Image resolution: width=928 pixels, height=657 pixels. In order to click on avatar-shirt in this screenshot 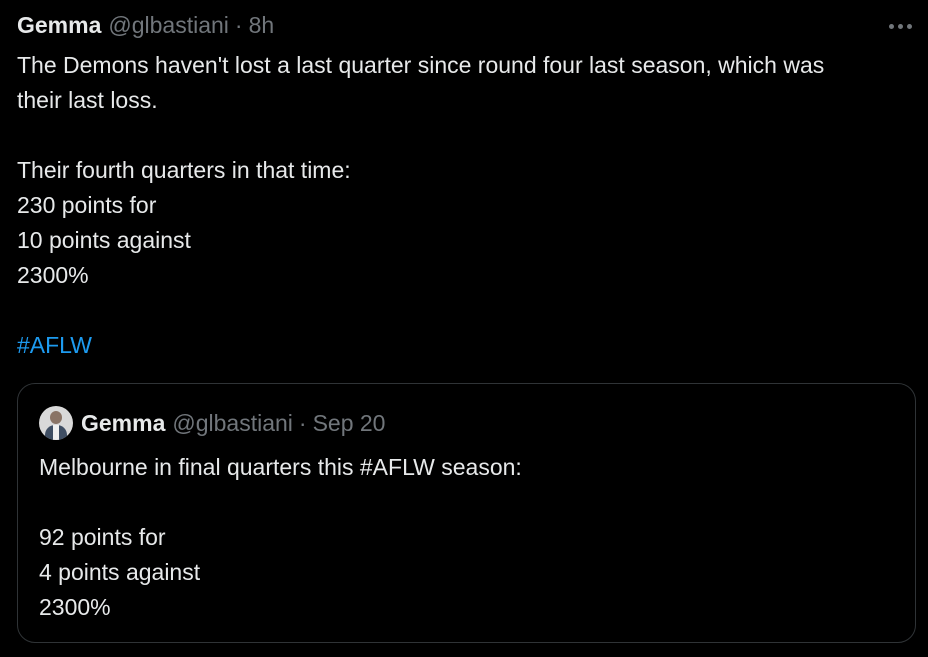, I will do `click(56, 432)`.